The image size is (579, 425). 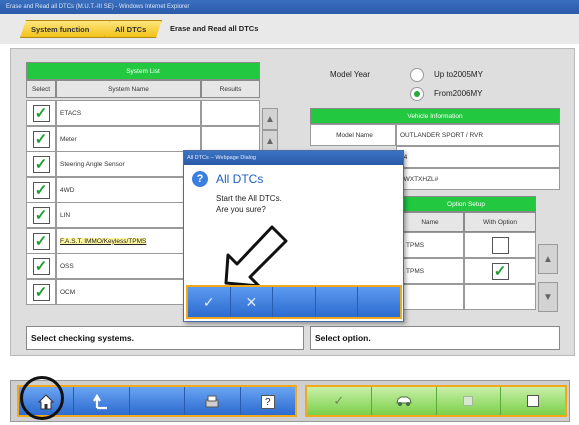 What do you see at coordinates (128, 190) in the screenshot?
I see `row-system-name: 4WD` at bounding box center [128, 190].